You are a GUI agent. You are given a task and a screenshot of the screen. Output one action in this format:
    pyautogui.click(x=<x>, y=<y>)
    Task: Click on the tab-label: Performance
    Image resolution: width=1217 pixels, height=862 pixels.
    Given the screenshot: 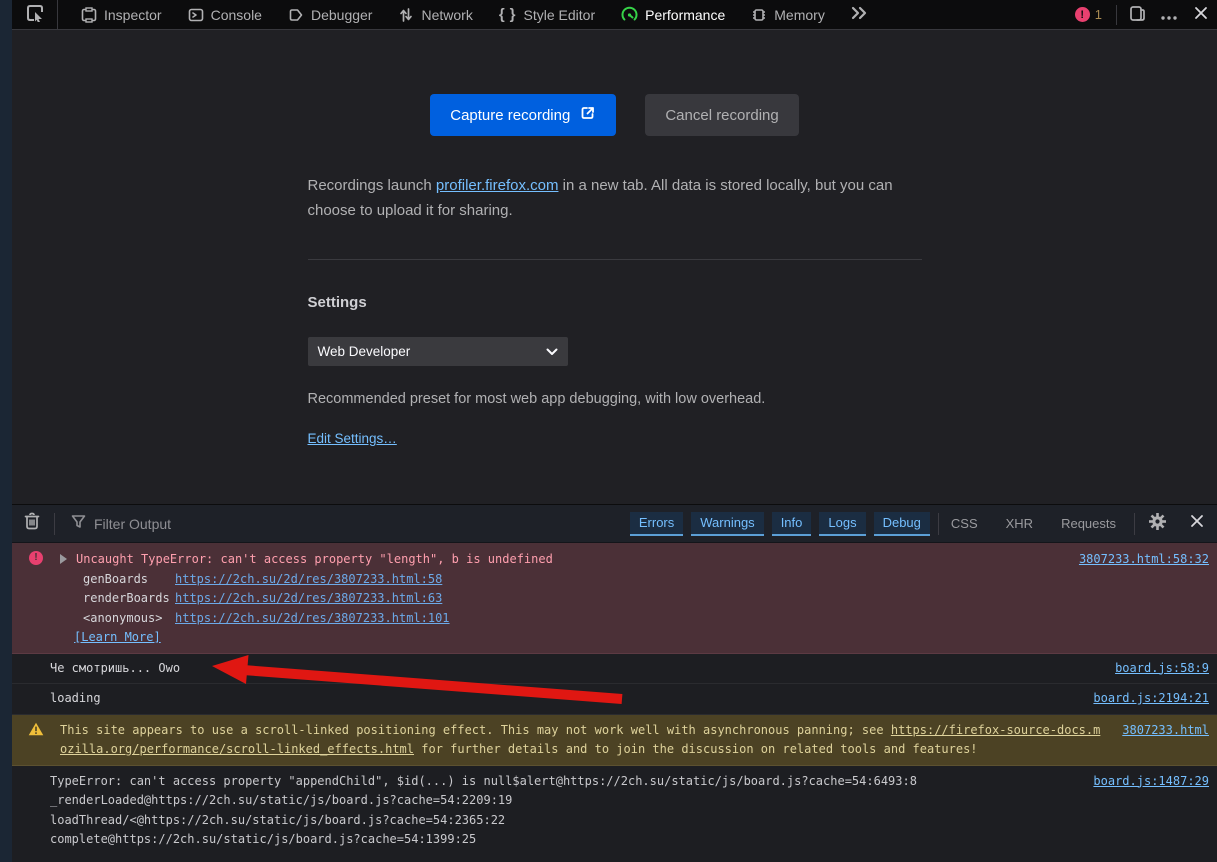 What is the action you would take?
    pyautogui.click(x=685, y=14)
    